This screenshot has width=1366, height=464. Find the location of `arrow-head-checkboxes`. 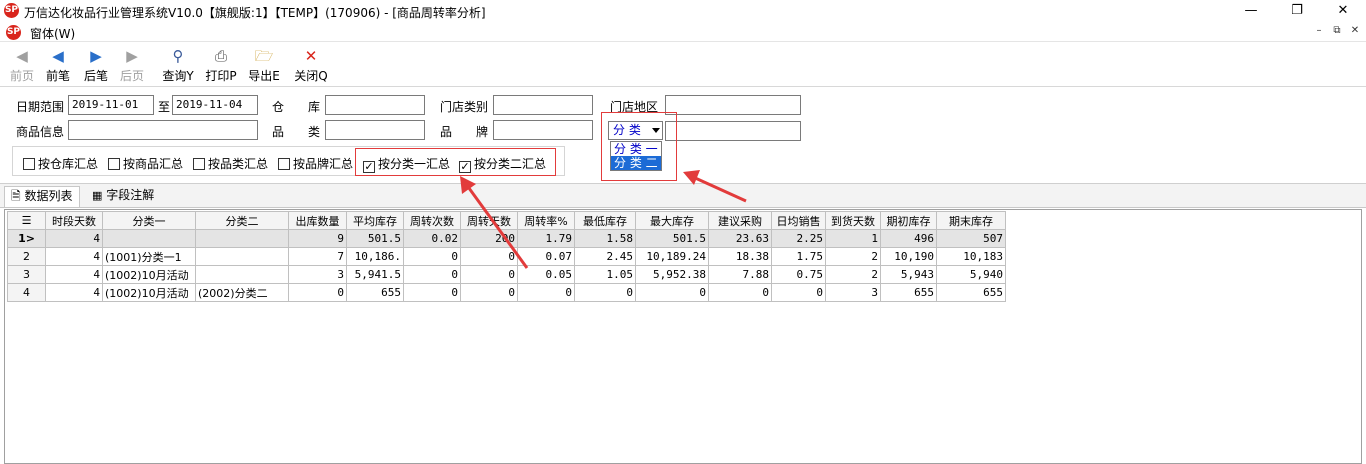

arrow-head-checkboxes is located at coordinates (468, 185).